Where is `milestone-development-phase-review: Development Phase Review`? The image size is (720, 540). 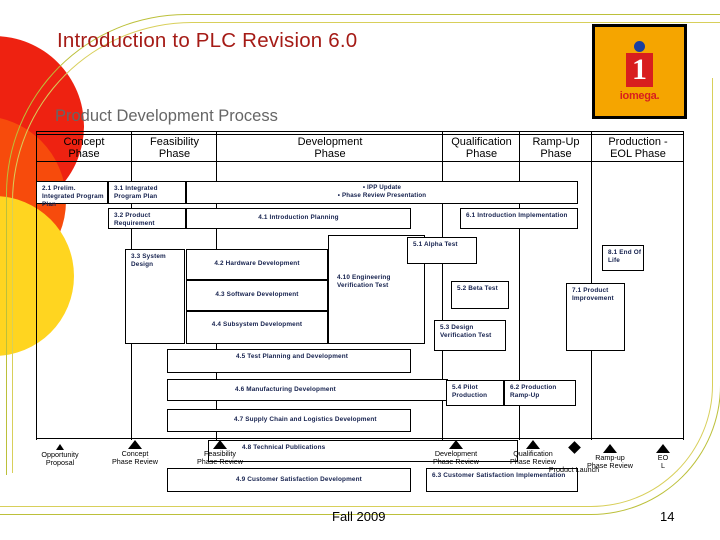 milestone-development-phase-review: Development Phase Review is located at coordinates (456, 453).